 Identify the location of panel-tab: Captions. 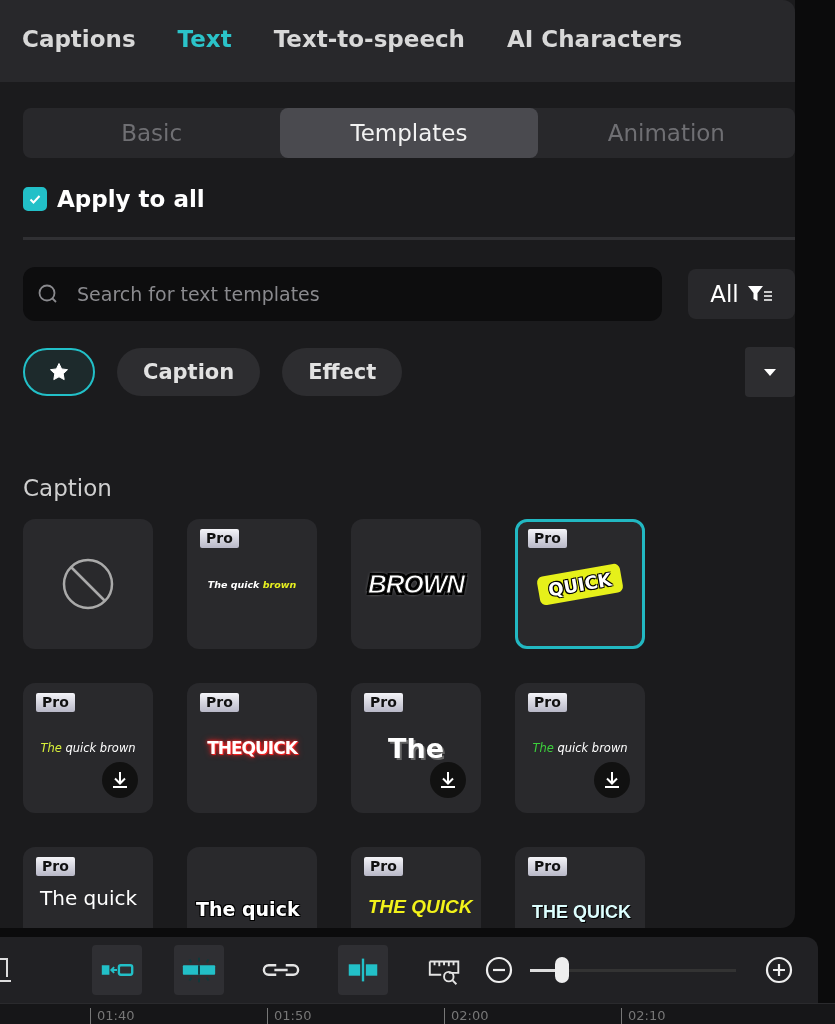
(79, 41).